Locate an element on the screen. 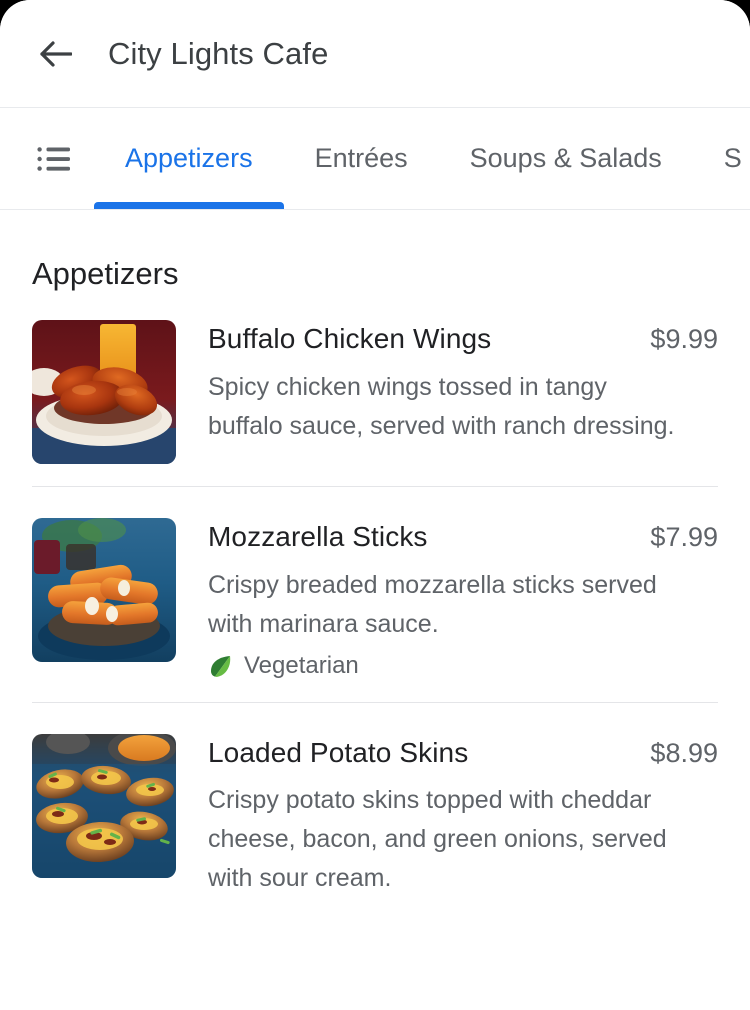 This screenshot has height=1010, width=750. tab-appetizers: Appetizers is located at coordinates (189, 158).